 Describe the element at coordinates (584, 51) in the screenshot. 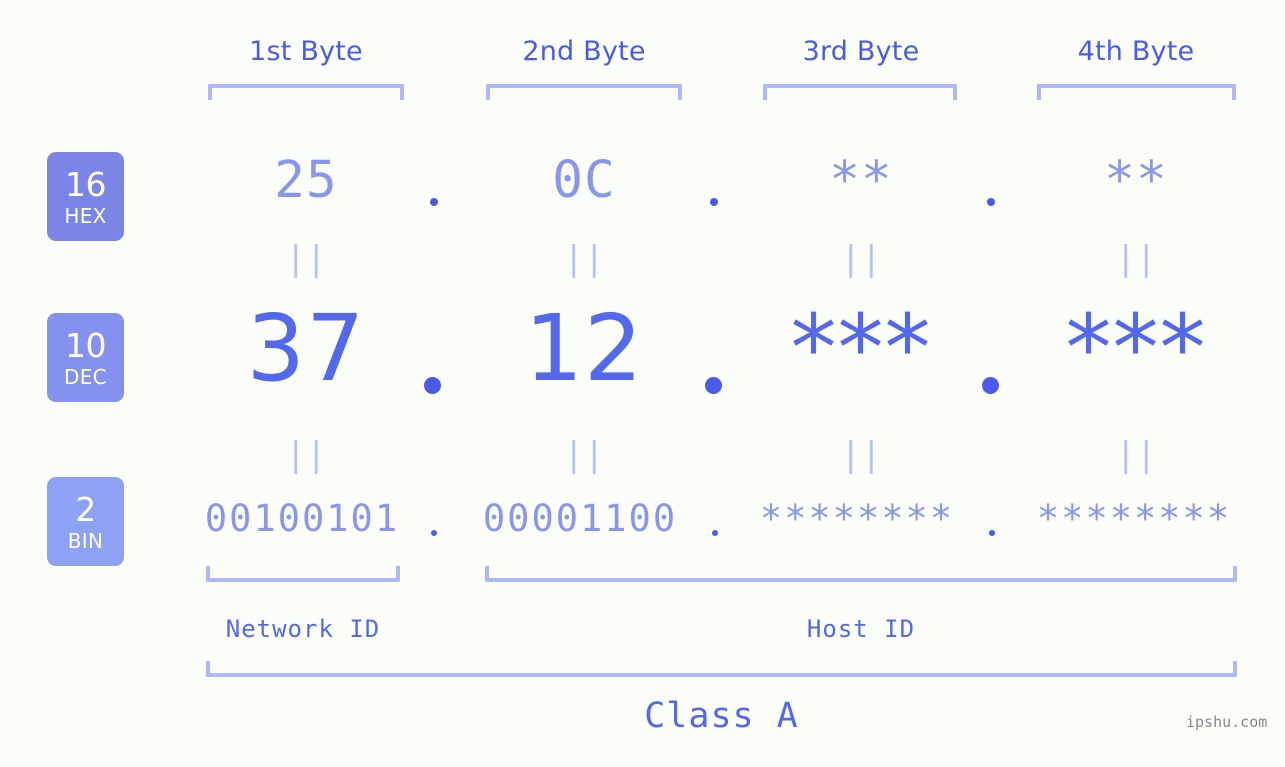

I see `byte-header-2: 2nd Byte` at that location.